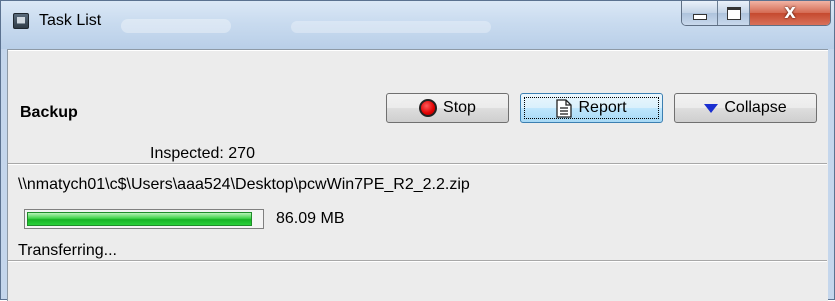 The image size is (835, 301). I want to click on focus-rectangle, so click(591, 108).